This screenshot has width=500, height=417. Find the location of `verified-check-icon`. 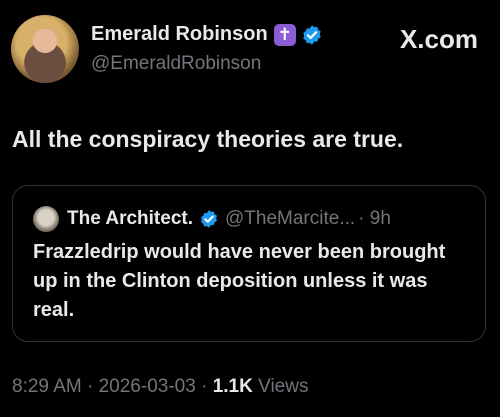

verified-check-icon is located at coordinates (311, 34).